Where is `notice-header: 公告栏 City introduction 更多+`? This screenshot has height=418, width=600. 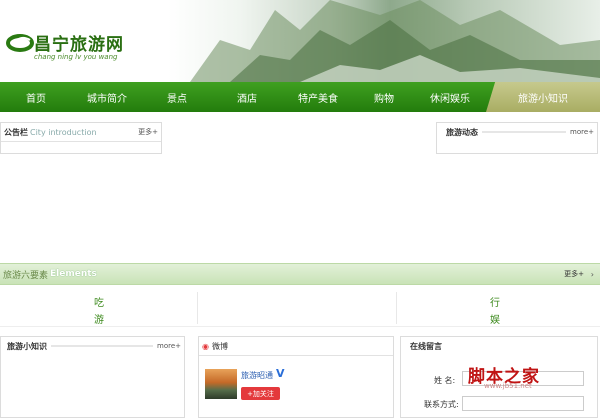 notice-header: 公告栏 City introduction 更多+ is located at coordinates (81, 132).